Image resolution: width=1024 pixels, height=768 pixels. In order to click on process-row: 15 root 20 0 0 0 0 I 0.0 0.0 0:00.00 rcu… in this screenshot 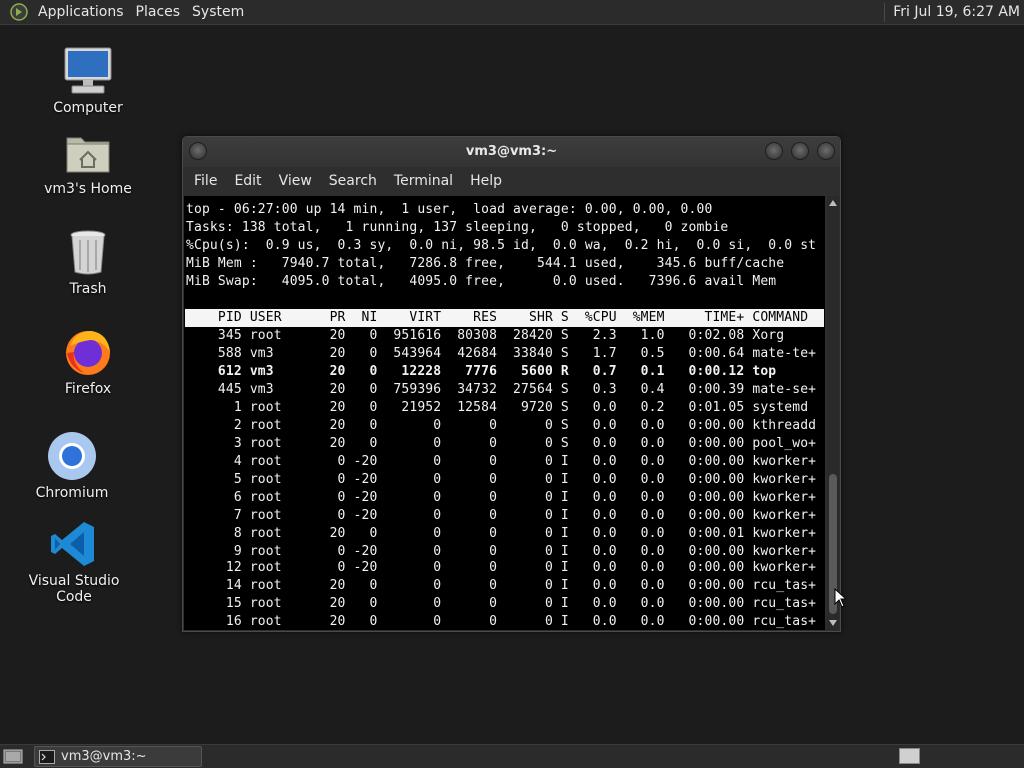, I will do `click(501, 603)`.